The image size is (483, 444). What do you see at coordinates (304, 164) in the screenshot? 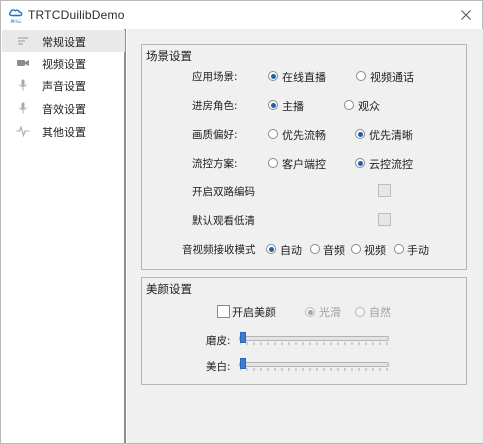
I see `radio-label: 客户端控` at bounding box center [304, 164].